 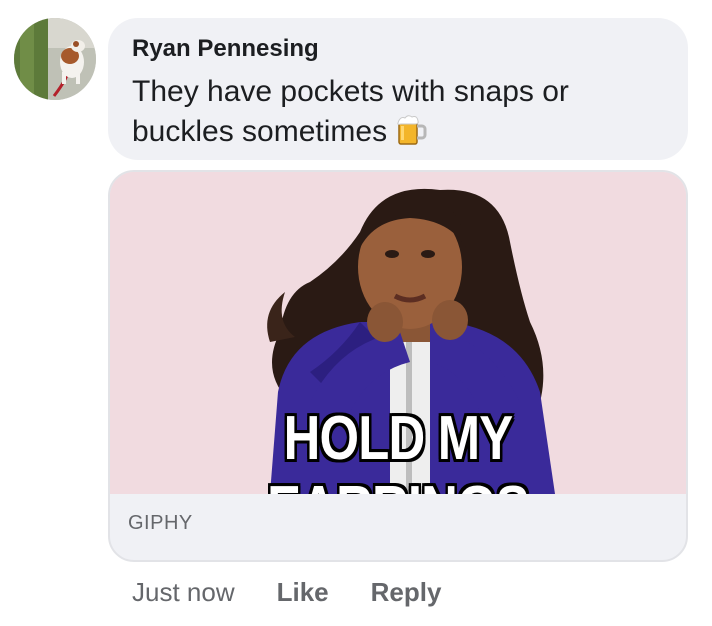 I want to click on avatar, so click(x=55, y=59).